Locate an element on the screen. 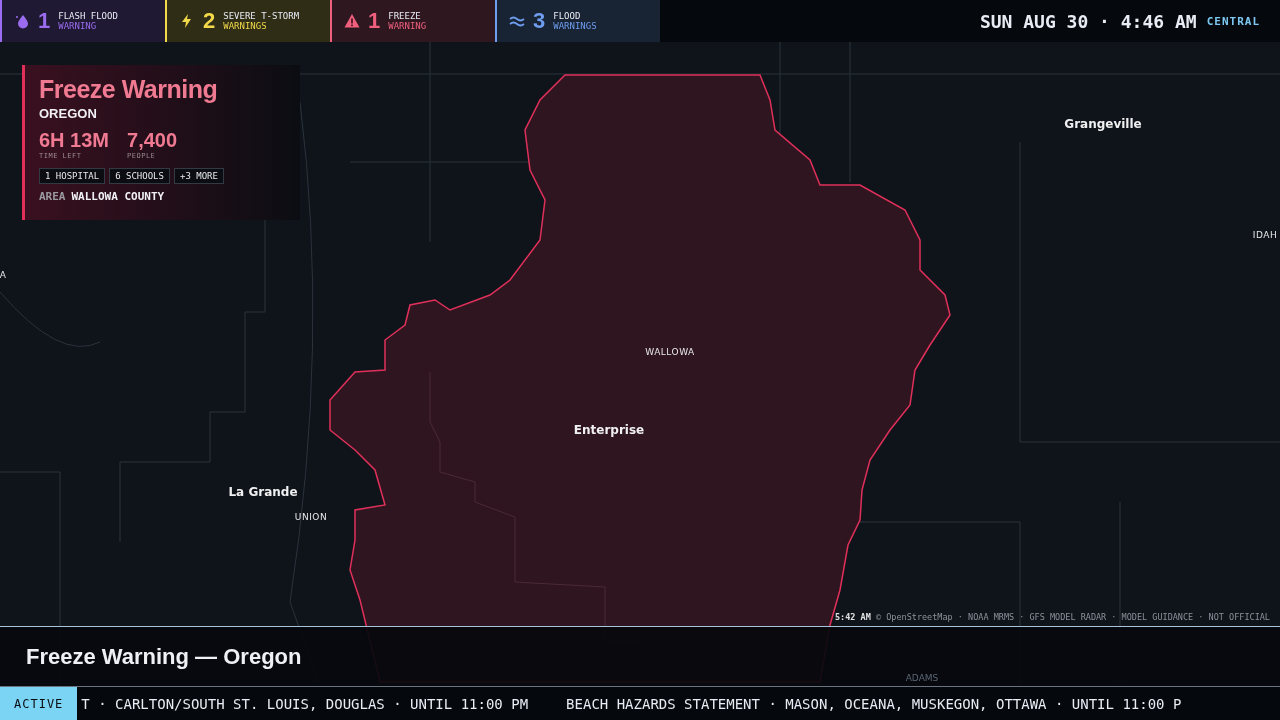  impact-tag: +3 MORE is located at coordinates (198, 176).